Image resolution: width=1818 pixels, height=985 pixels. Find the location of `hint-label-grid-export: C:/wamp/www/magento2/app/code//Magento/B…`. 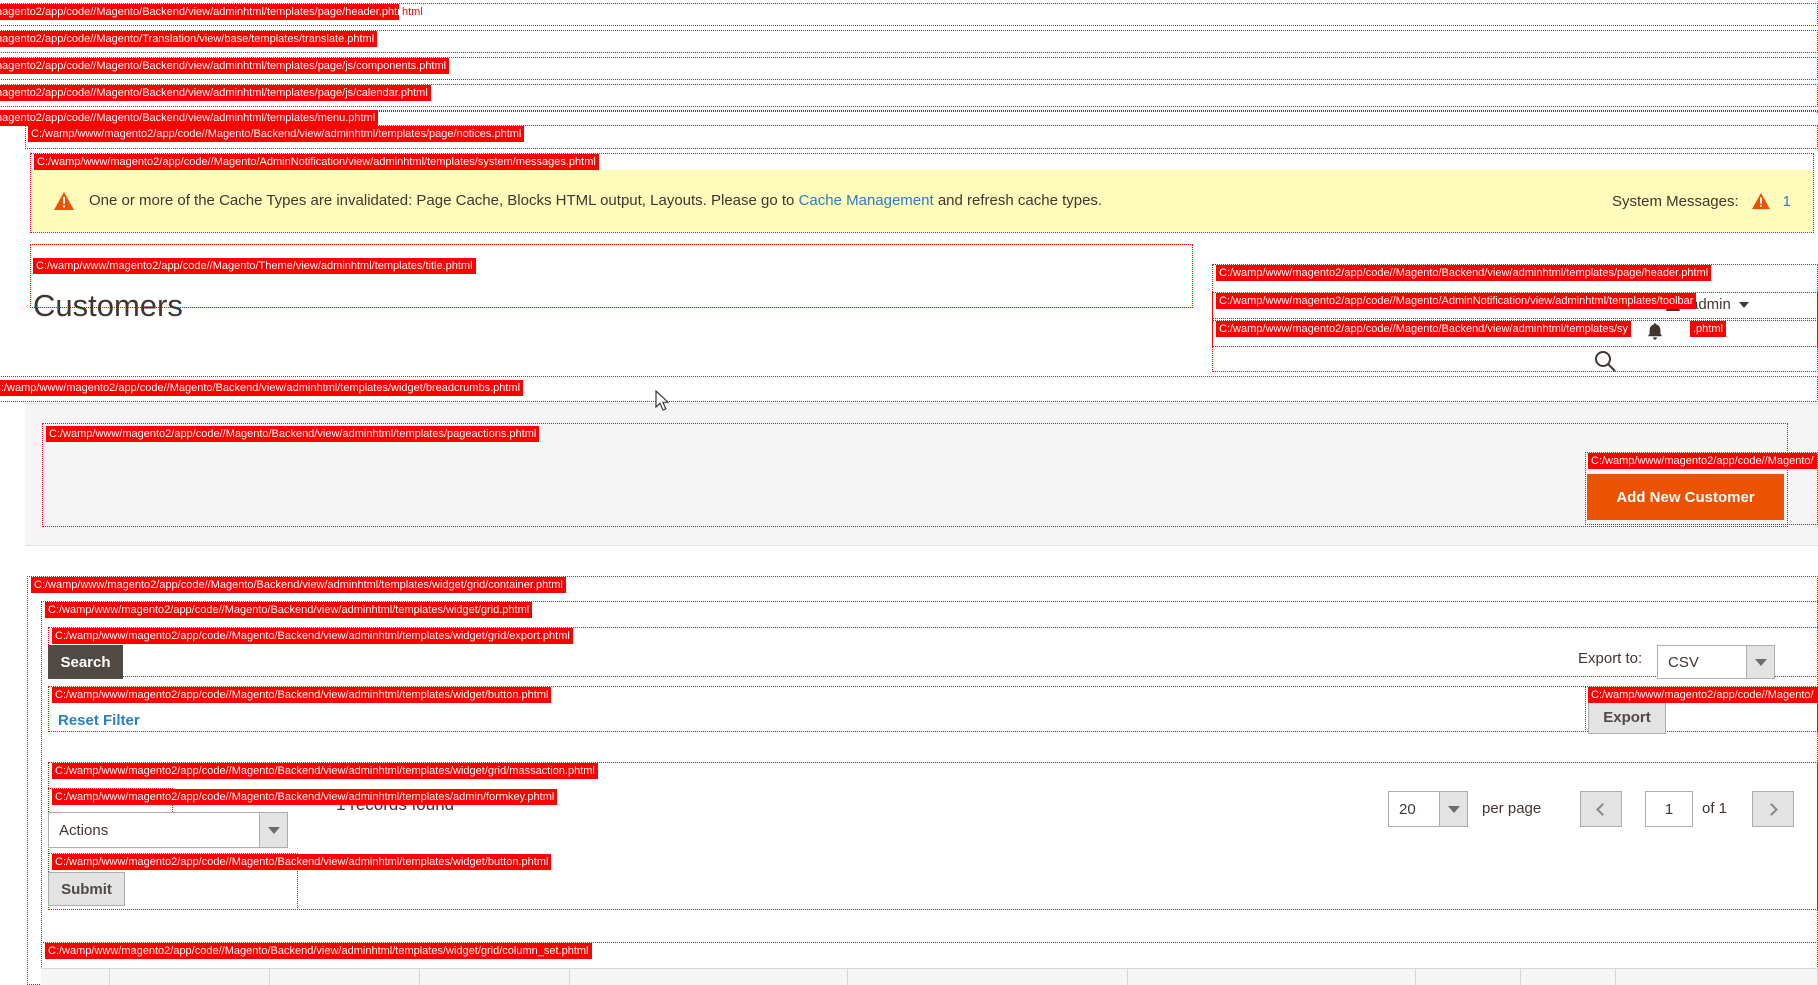

hint-label-grid-export: C:/wamp/www/magento2/app/code//Magento/B… is located at coordinates (312, 636).